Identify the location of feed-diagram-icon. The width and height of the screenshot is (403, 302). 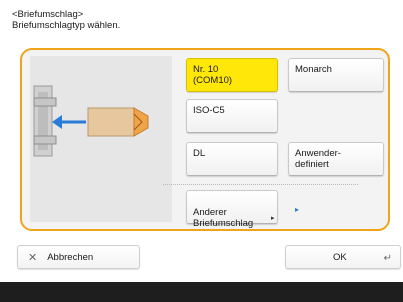
(91, 121).